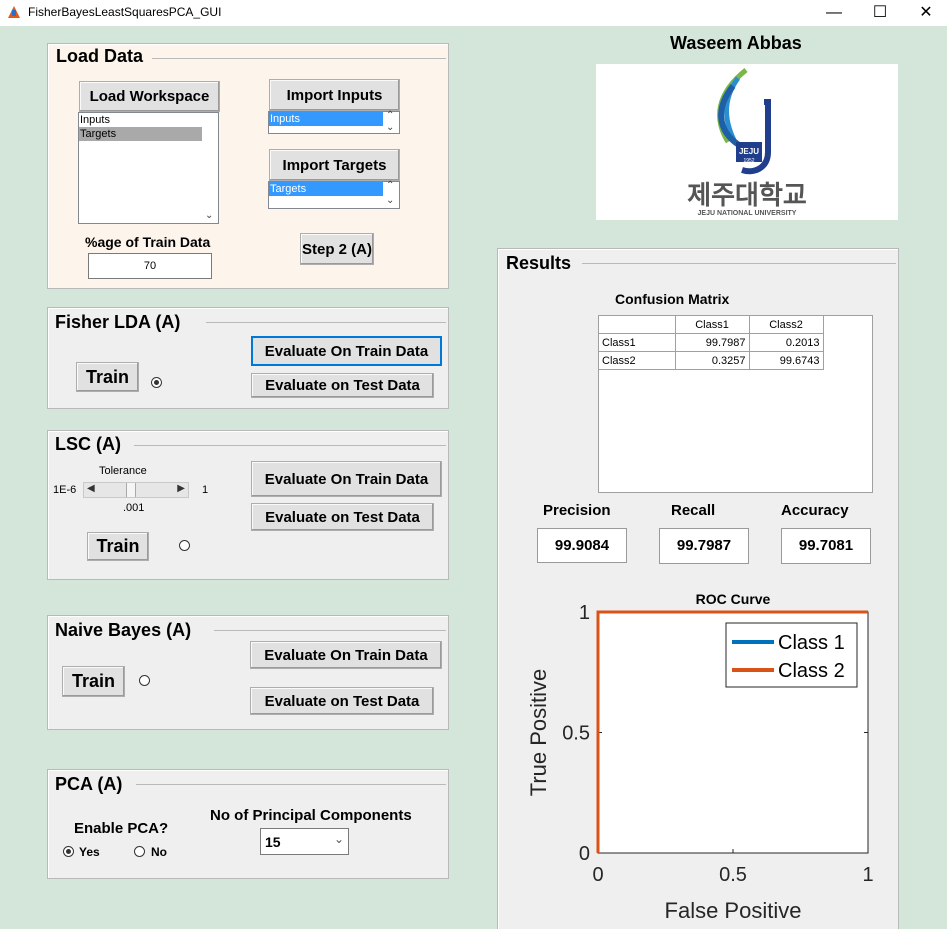 This screenshot has height=929, width=947. I want to click on table-row: Class2 0.3257 99.6743, so click(711, 360).